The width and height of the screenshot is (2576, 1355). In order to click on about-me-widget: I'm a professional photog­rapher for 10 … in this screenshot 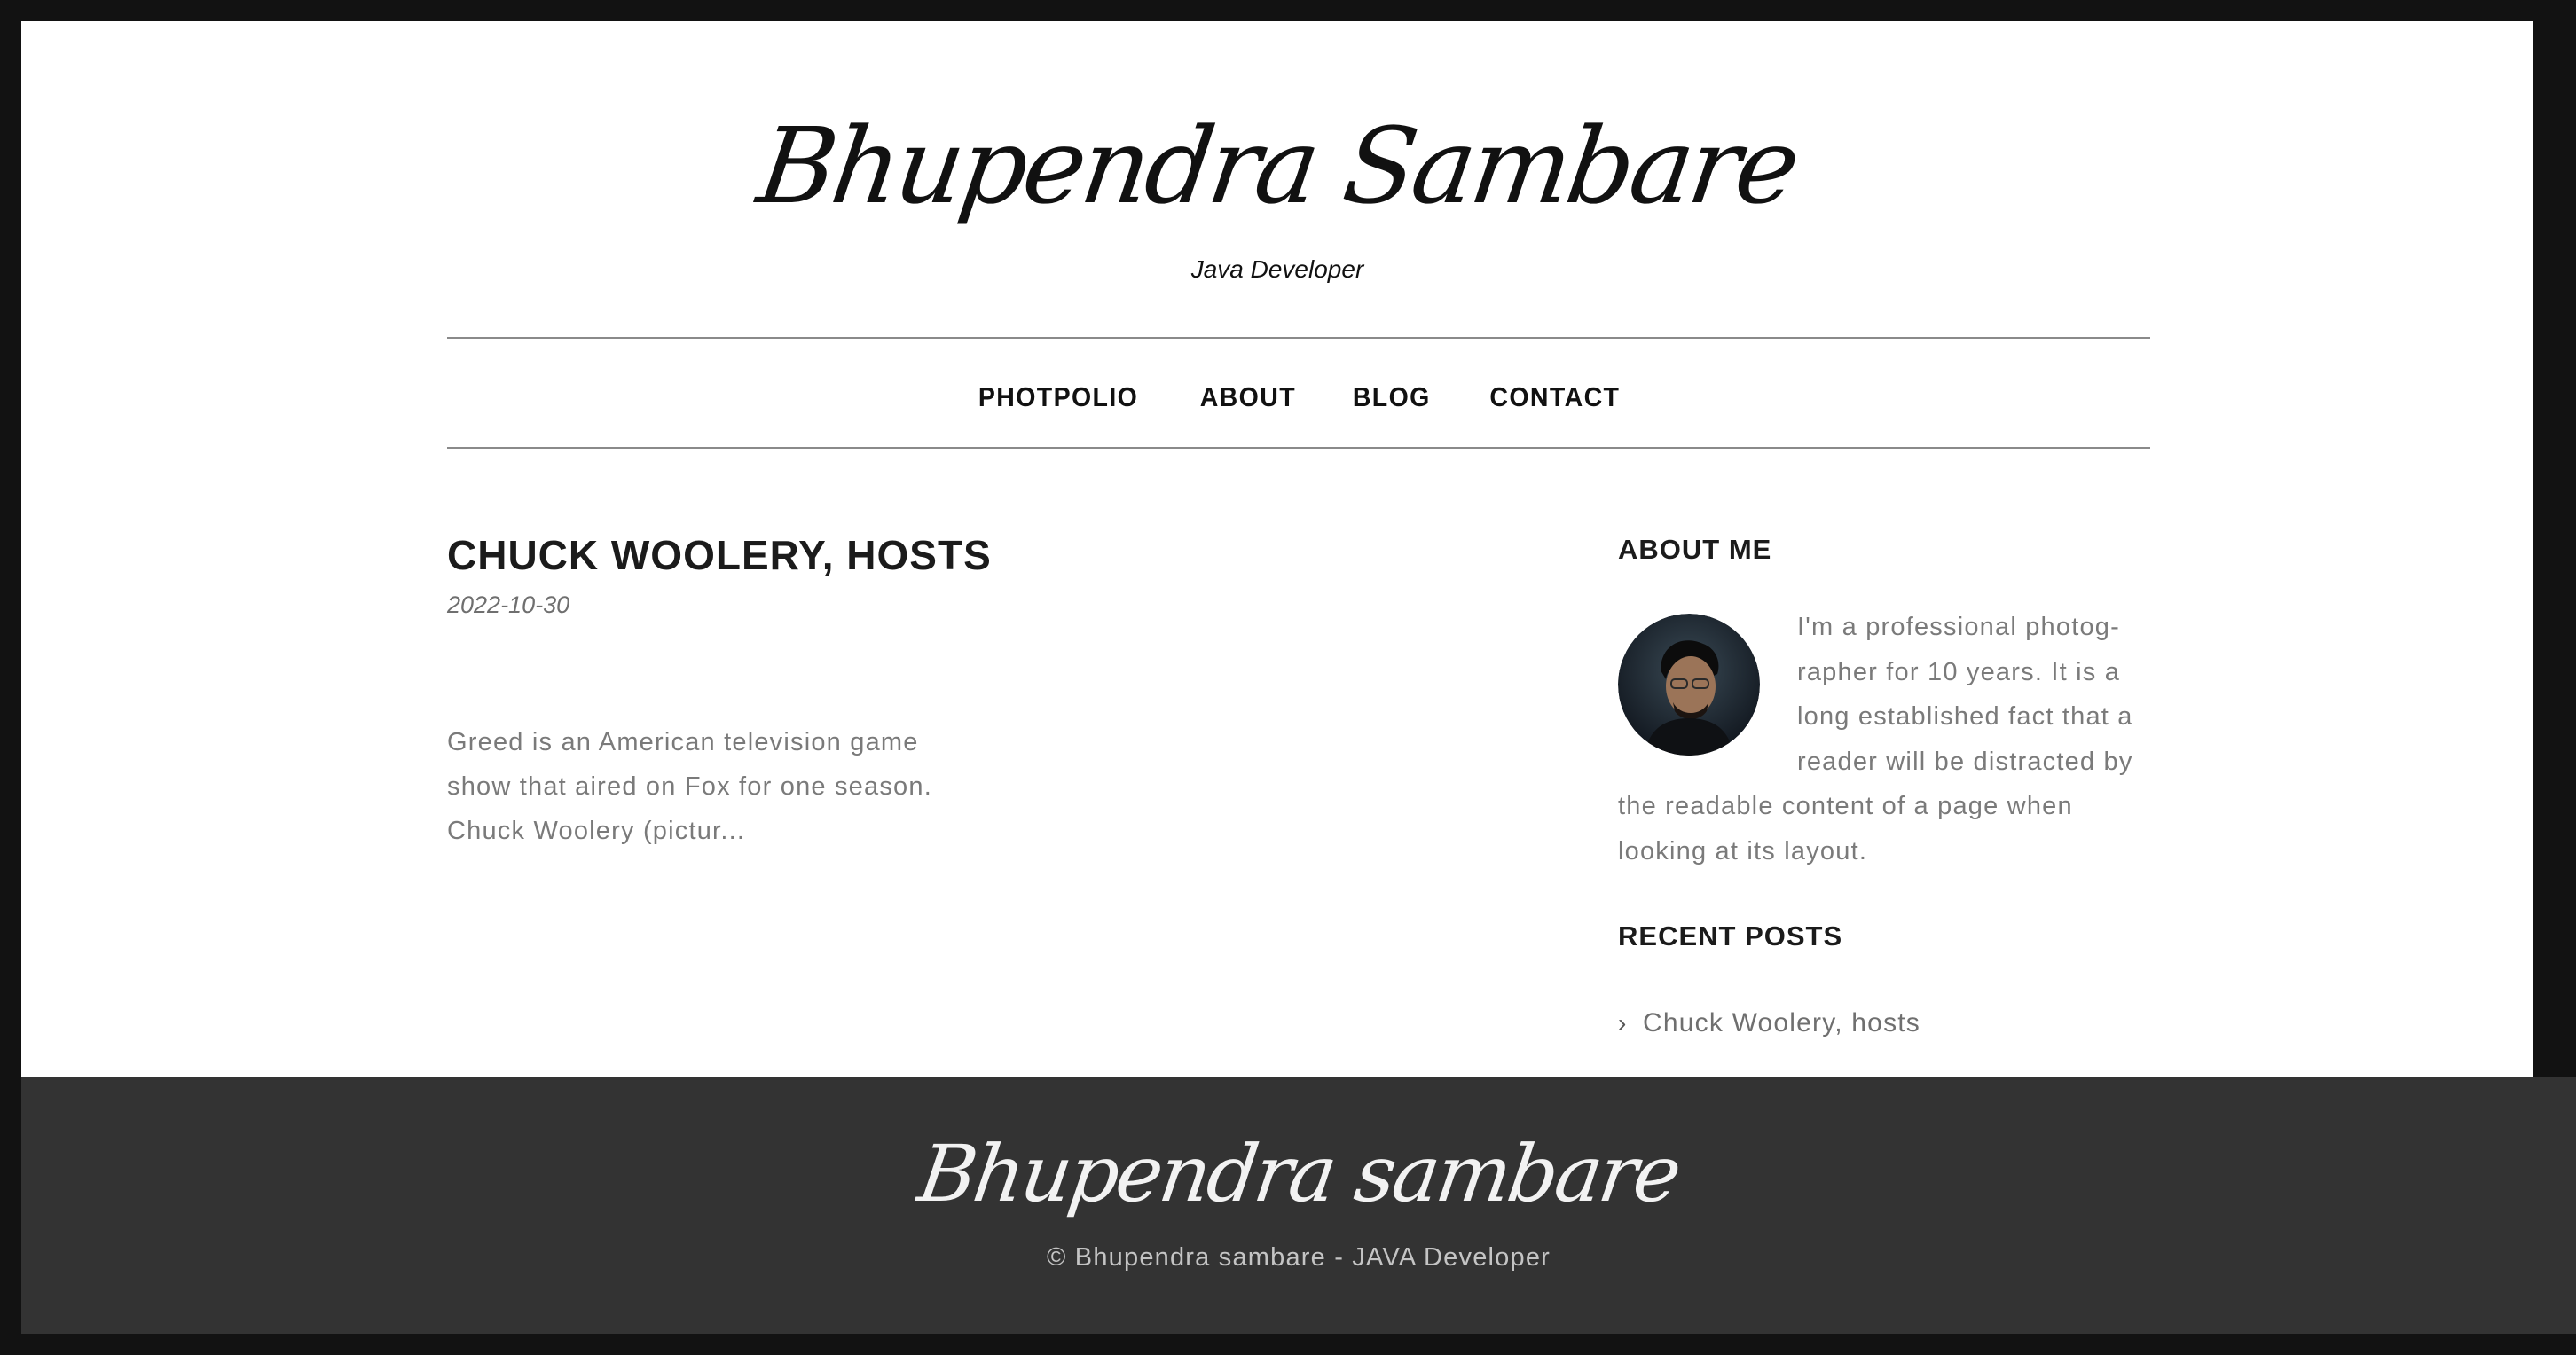, I will do `click(1887, 739)`.